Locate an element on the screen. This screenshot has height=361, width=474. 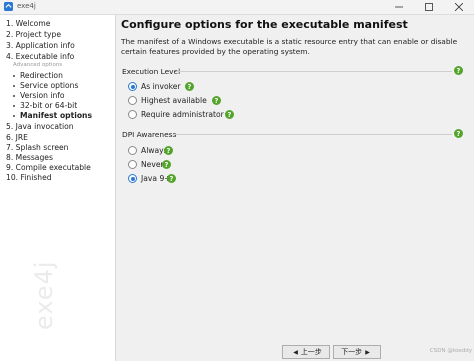
nav-redirection: Redirection is located at coordinates (38, 75).